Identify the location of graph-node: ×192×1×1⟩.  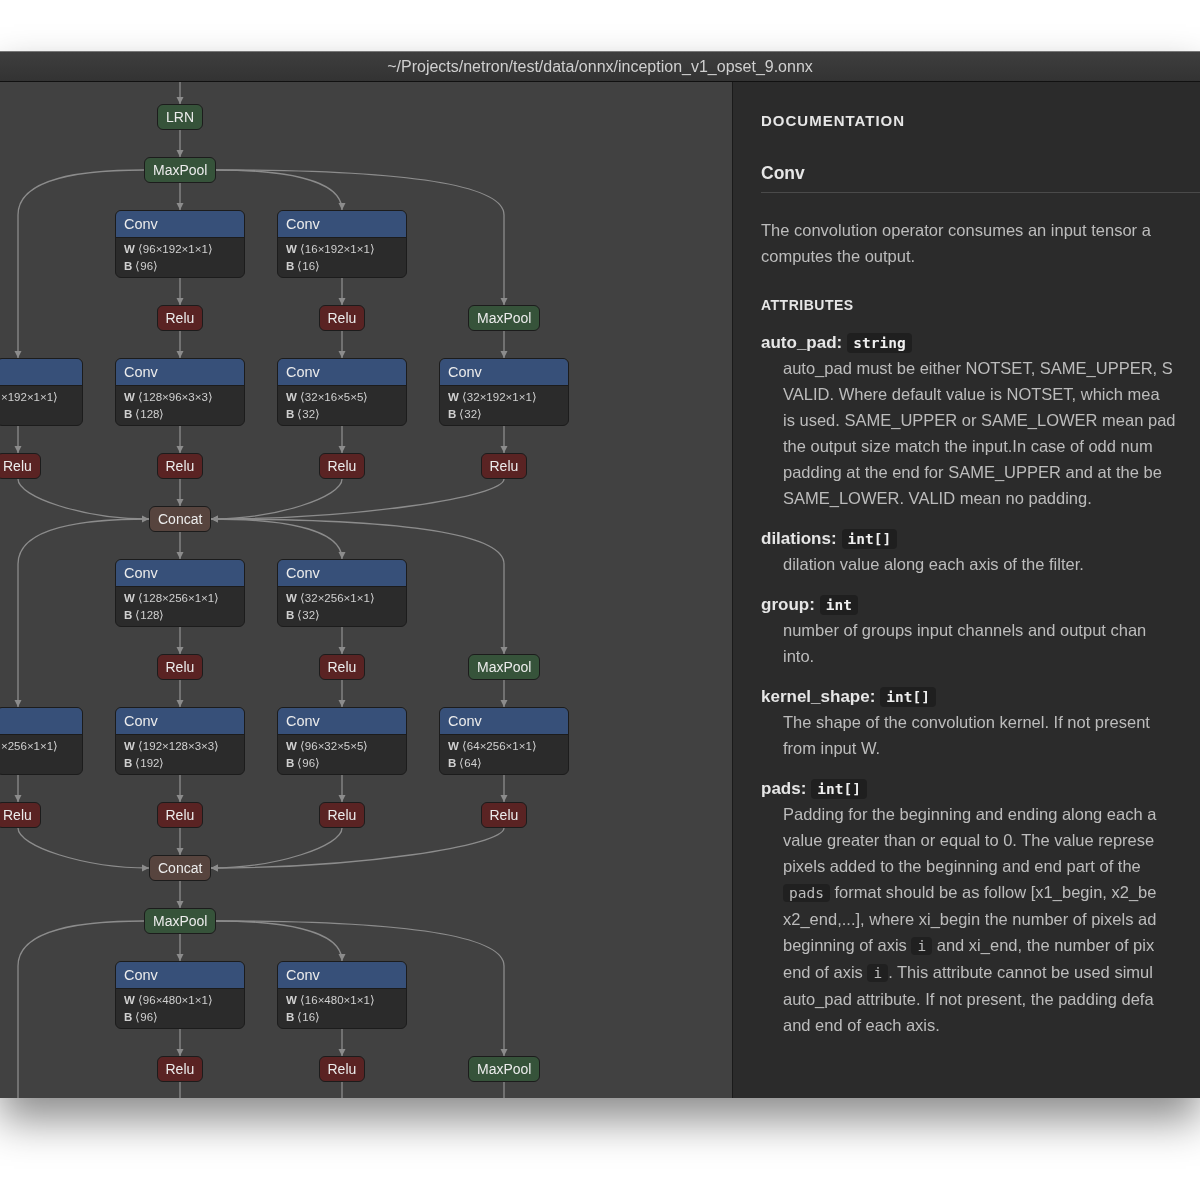
(41, 392).